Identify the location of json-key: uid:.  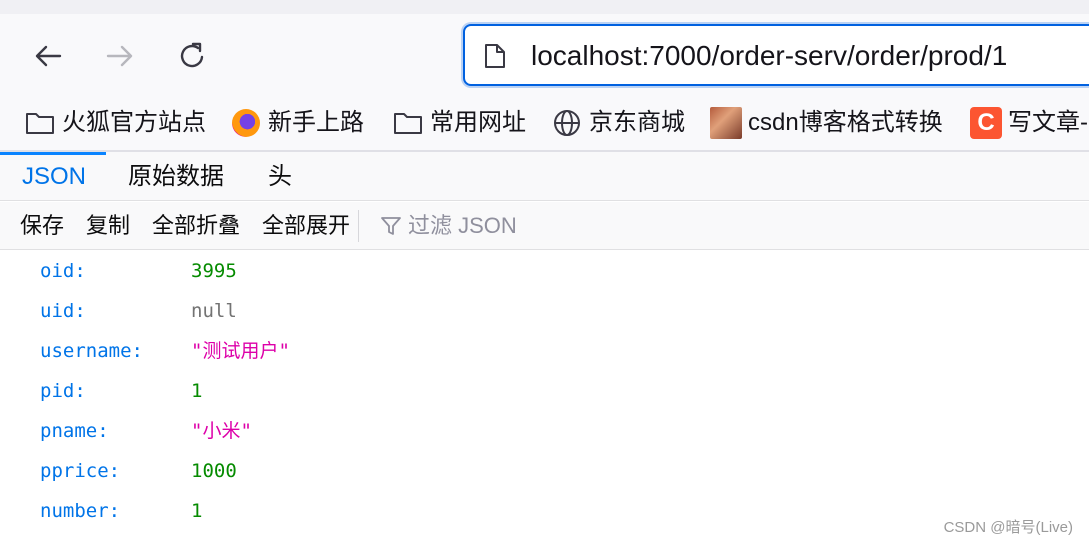
(63, 311).